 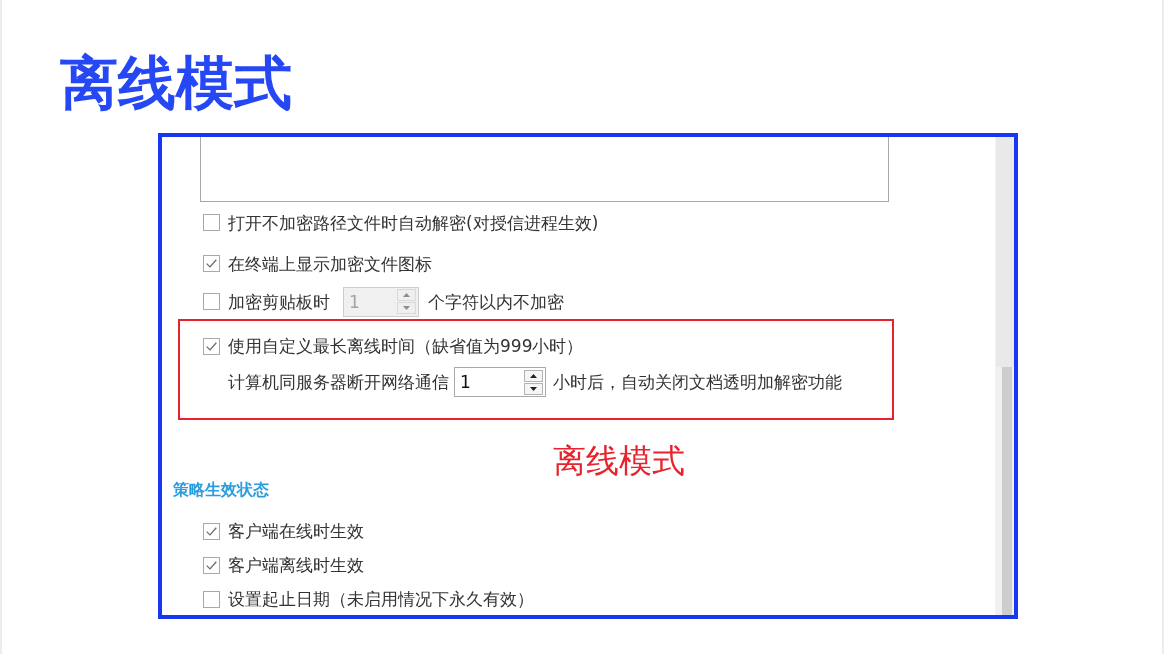 I want to click on section-heading: 策略生效状态, so click(x=221, y=490).